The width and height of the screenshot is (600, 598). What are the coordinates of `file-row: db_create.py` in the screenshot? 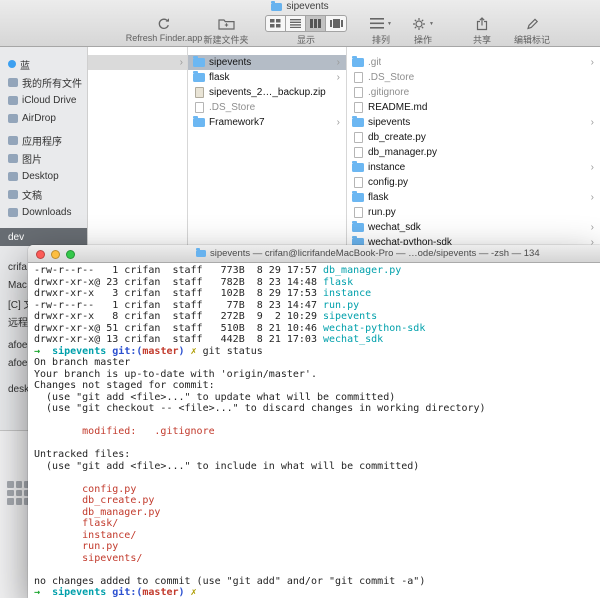 It's located at (473, 137).